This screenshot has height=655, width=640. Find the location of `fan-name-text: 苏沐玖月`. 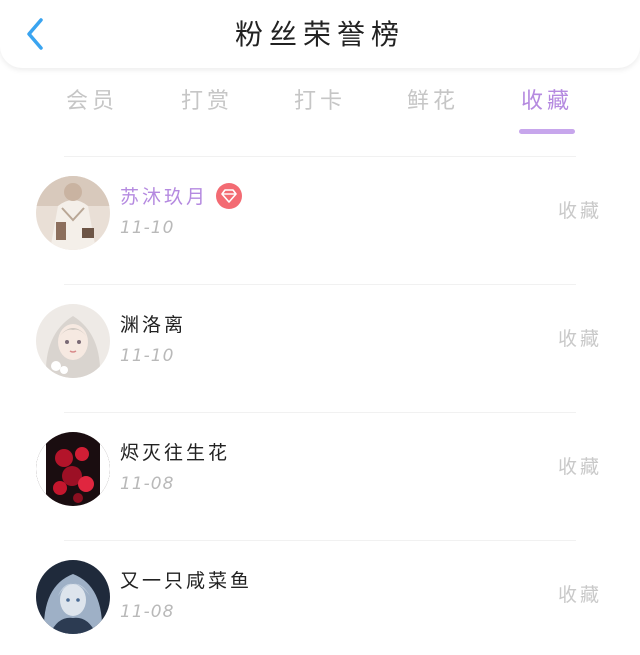

fan-name-text: 苏沐玖月 is located at coordinates (164, 197).